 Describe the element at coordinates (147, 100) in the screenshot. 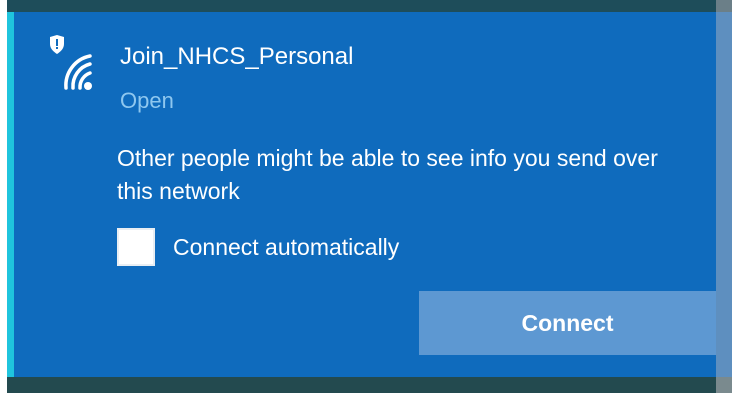

I see `network-security-status: Open` at that location.